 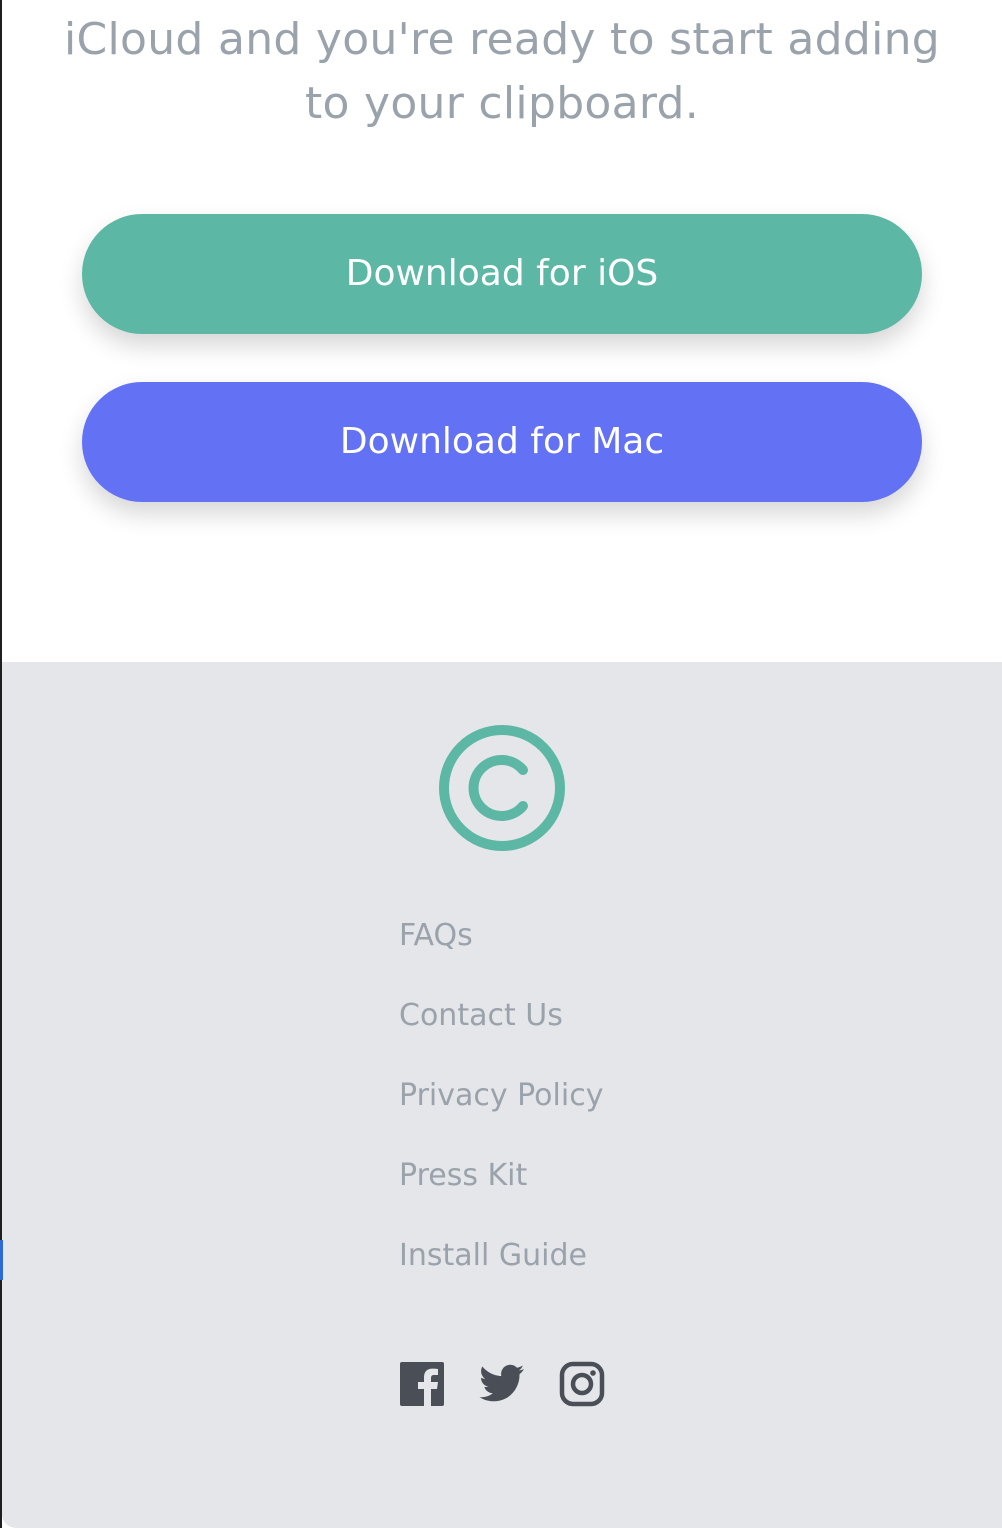 I want to click on window-left-edge, so click(x=1, y=764).